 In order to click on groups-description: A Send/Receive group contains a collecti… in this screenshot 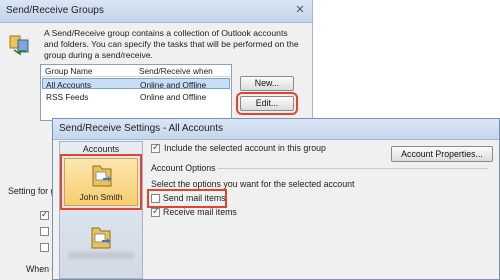, I will do `click(171, 44)`.